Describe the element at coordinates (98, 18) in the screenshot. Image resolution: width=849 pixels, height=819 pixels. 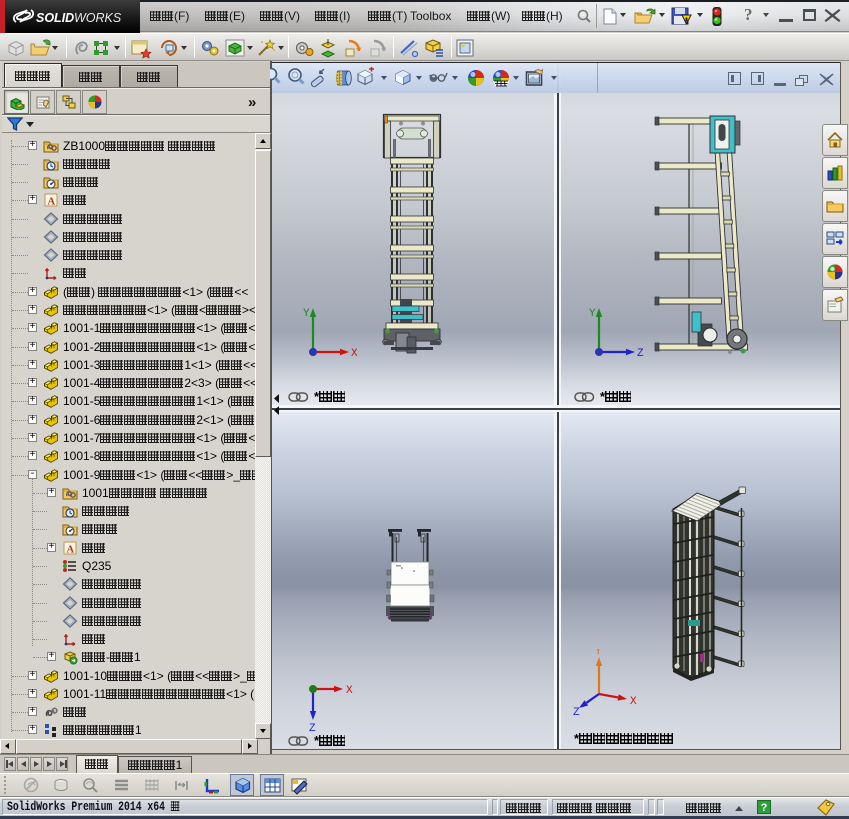
I see `svg-text: WORKS` at that location.